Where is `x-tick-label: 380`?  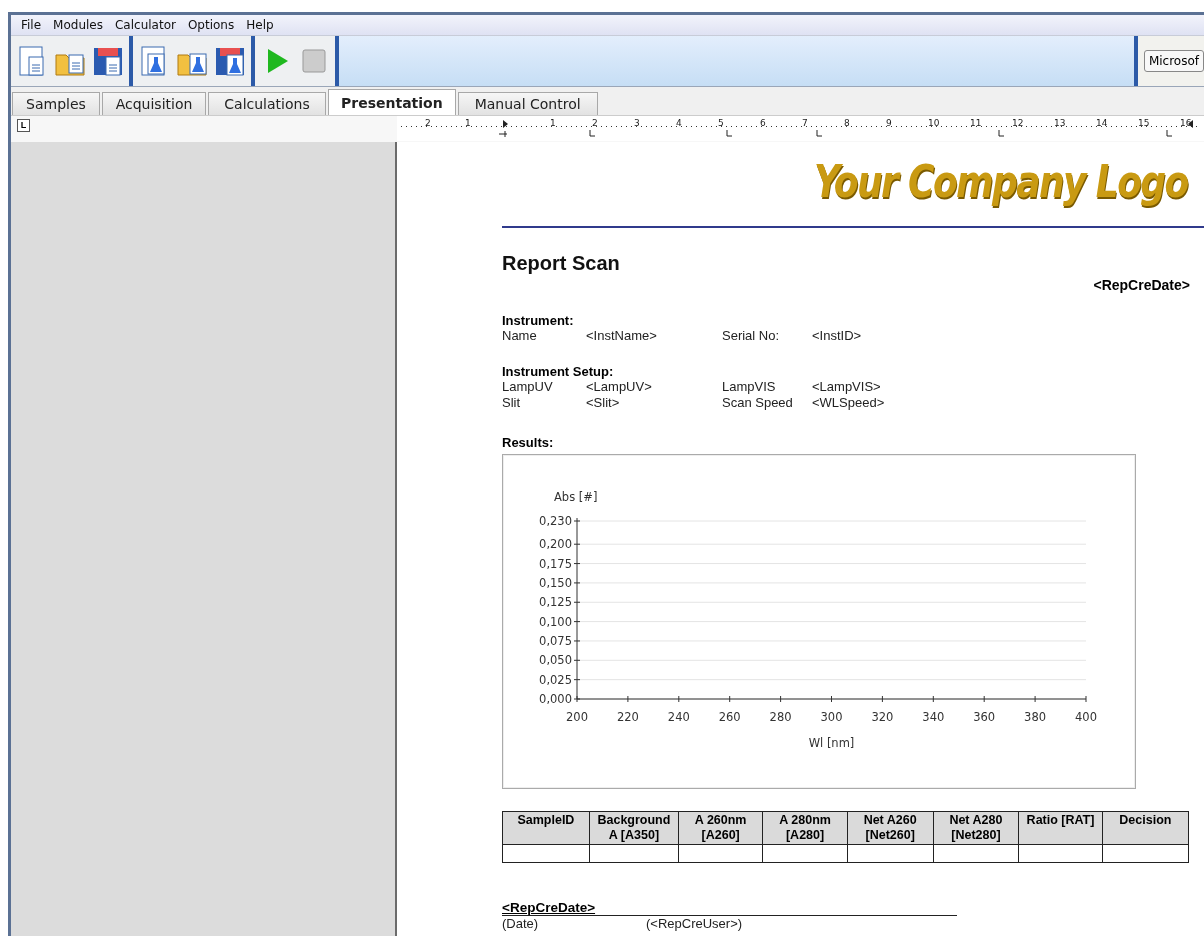 x-tick-label: 380 is located at coordinates (1035, 717).